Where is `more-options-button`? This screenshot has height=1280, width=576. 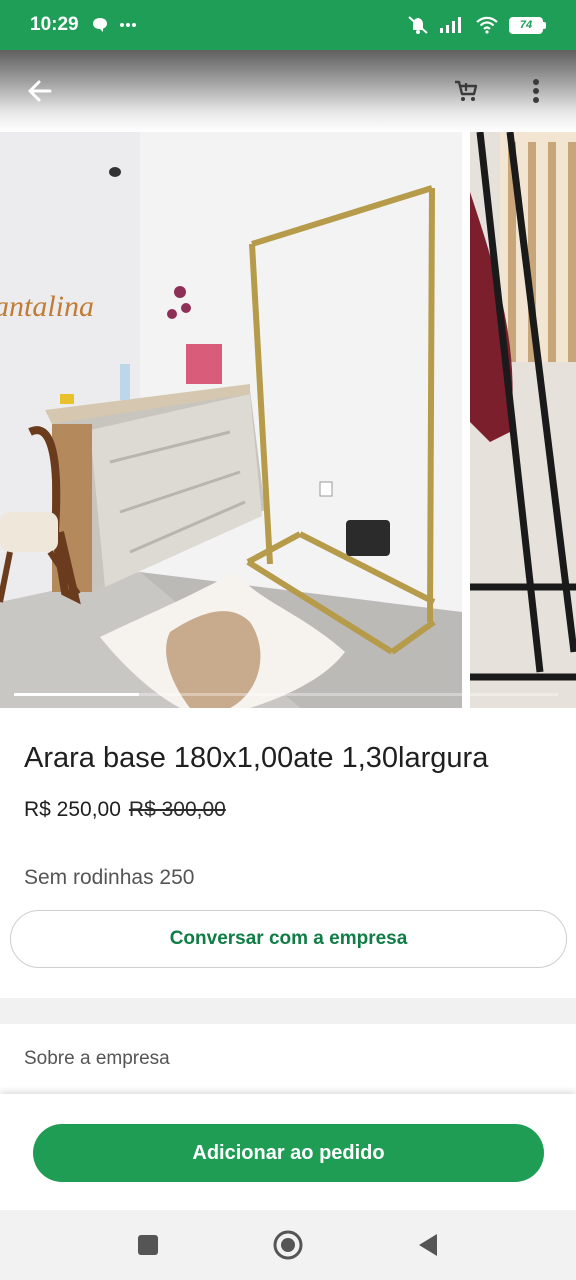 more-options-button is located at coordinates (536, 91).